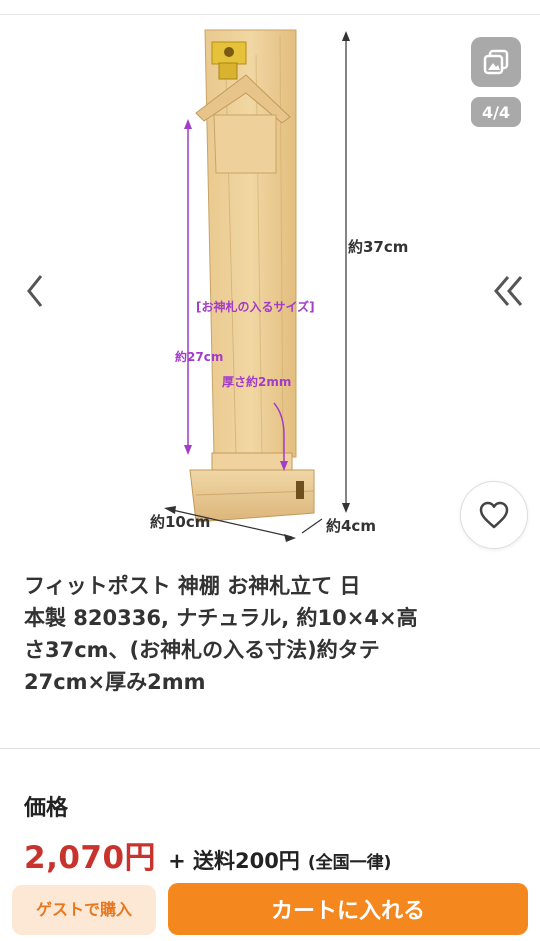  I want to click on label-depth: 約4cm, so click(351, 526).